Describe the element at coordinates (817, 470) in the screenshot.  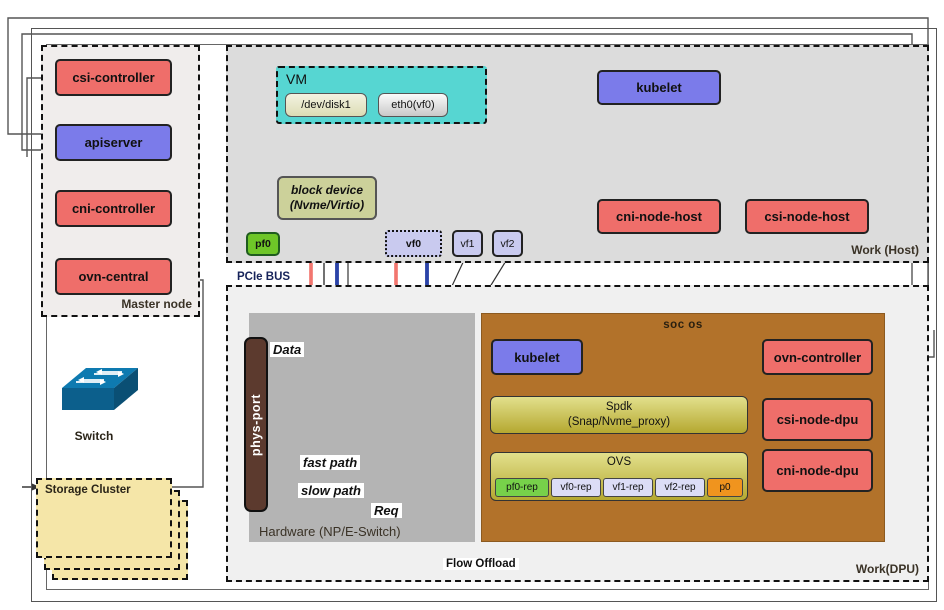
I see `node-cni-node-dpu: cni-node-dpu` at that location.